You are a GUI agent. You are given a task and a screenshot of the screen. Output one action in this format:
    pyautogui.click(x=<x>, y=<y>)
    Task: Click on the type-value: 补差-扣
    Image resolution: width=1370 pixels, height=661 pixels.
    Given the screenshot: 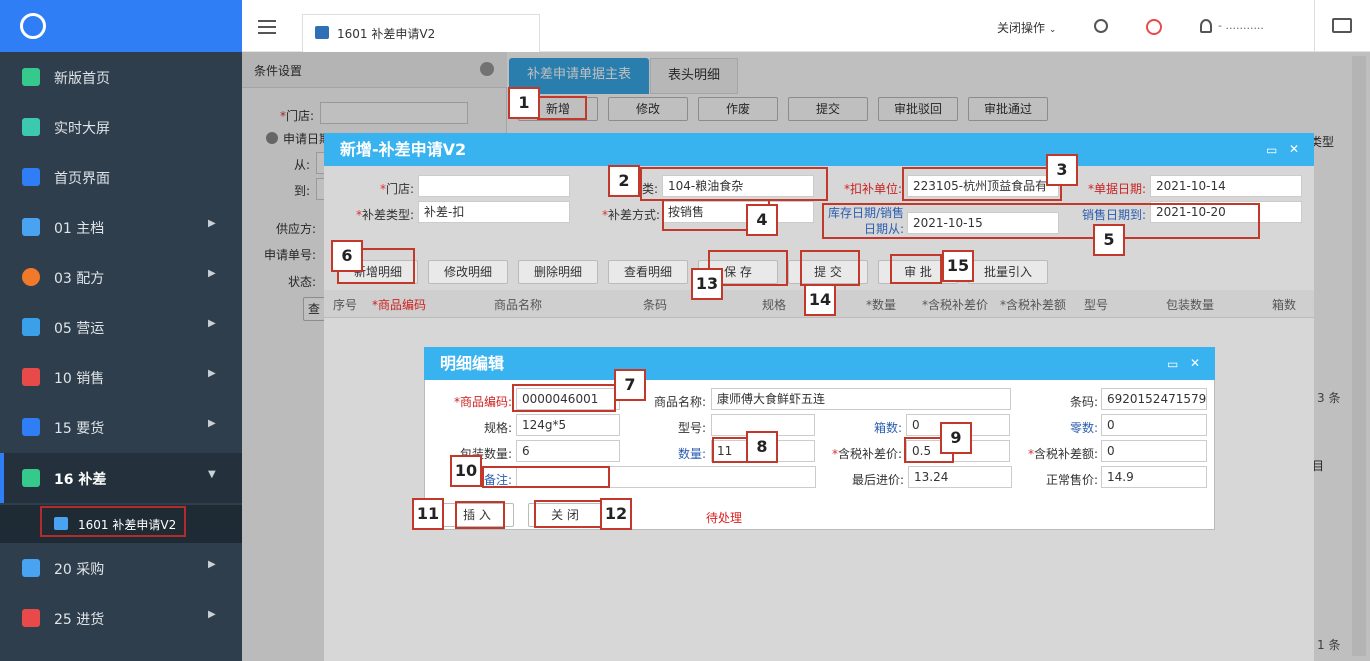 What is the action you would take?
    pyautogui.click(x=444, y=212)
    